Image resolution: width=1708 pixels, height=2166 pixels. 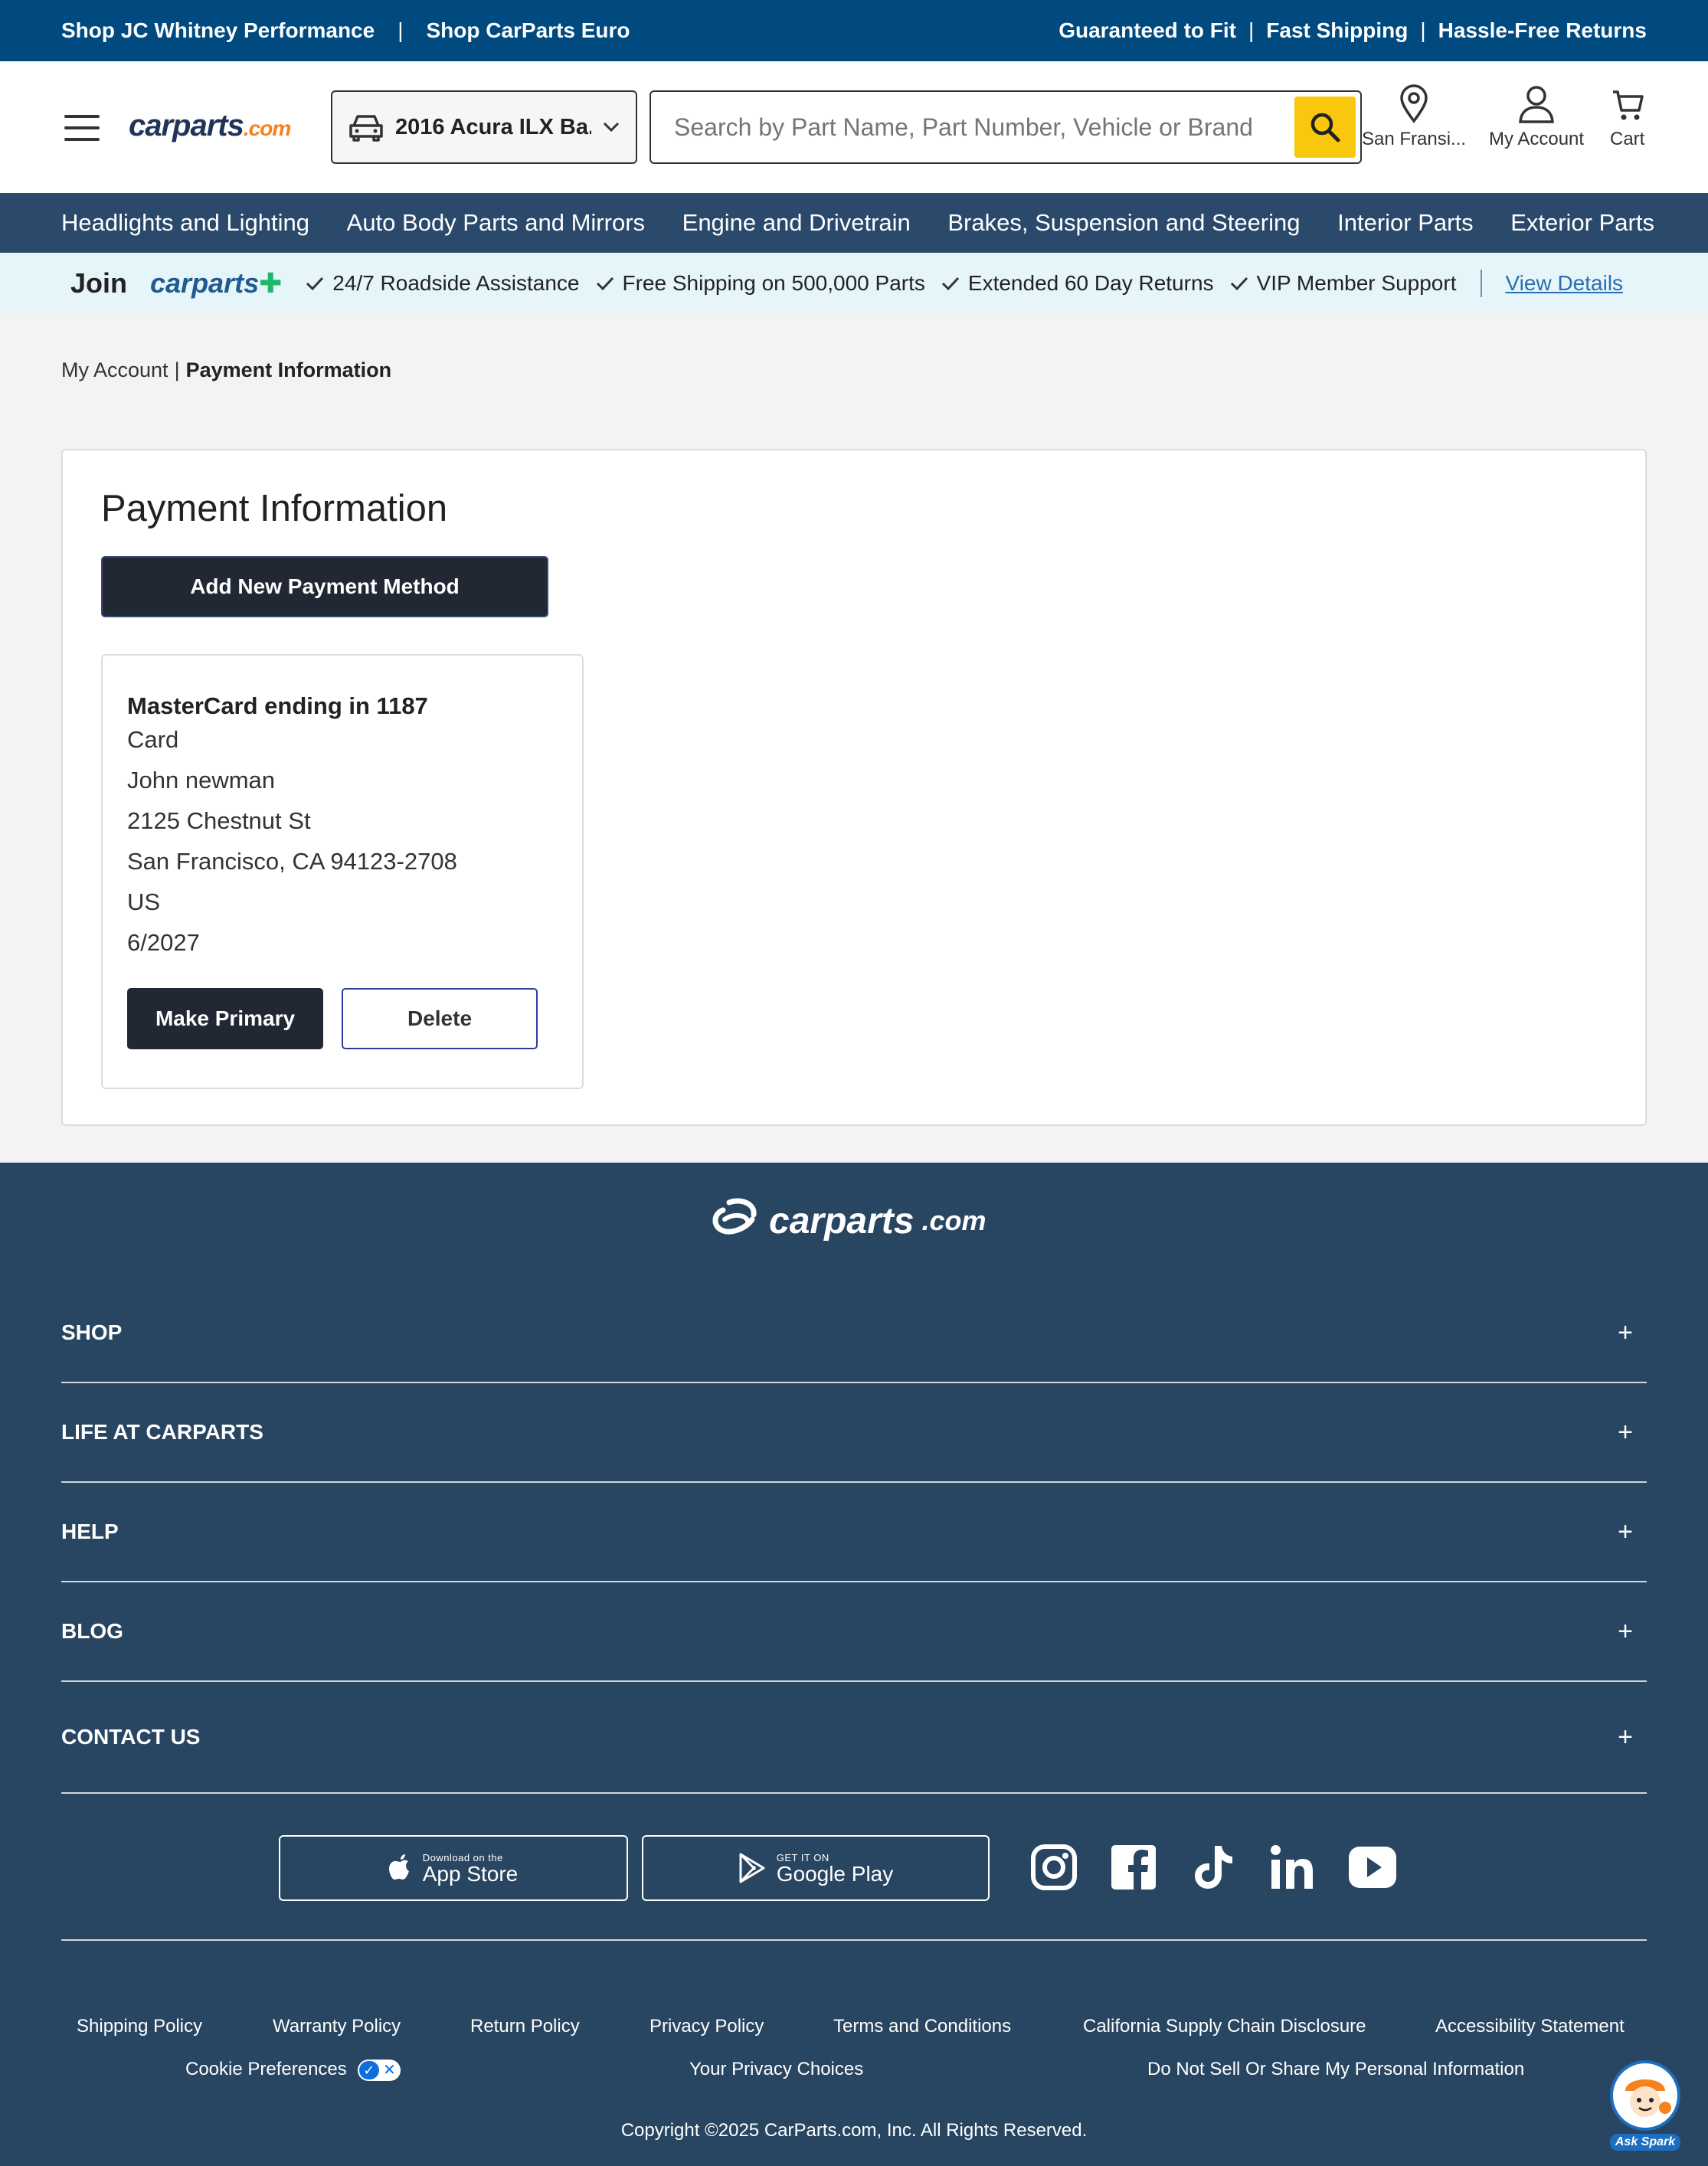 What do you see at coordinates (337, 2026) in the screenshot?
I see `warranty-policy-link: Warranty Policy` at bounding box center [337, 2026].